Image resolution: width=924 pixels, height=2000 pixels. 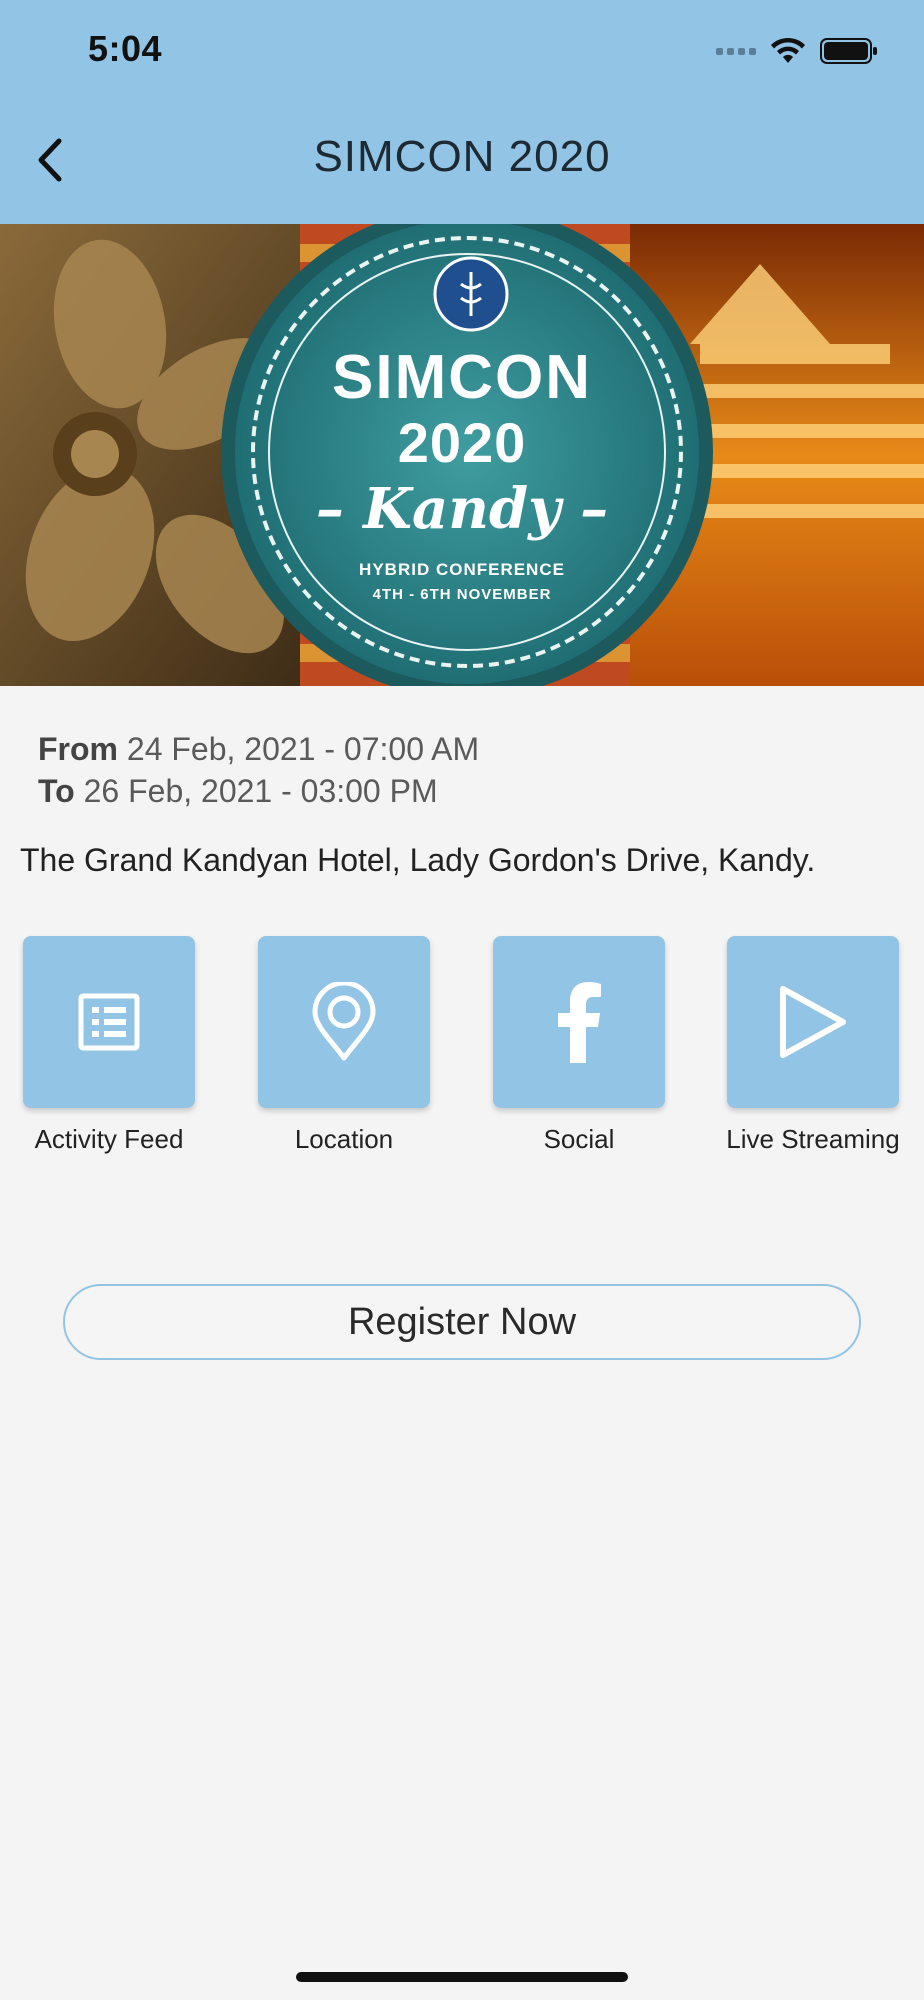 I want to click on live-streaming-label: Live Streaming, so click(x=813, y=1139).